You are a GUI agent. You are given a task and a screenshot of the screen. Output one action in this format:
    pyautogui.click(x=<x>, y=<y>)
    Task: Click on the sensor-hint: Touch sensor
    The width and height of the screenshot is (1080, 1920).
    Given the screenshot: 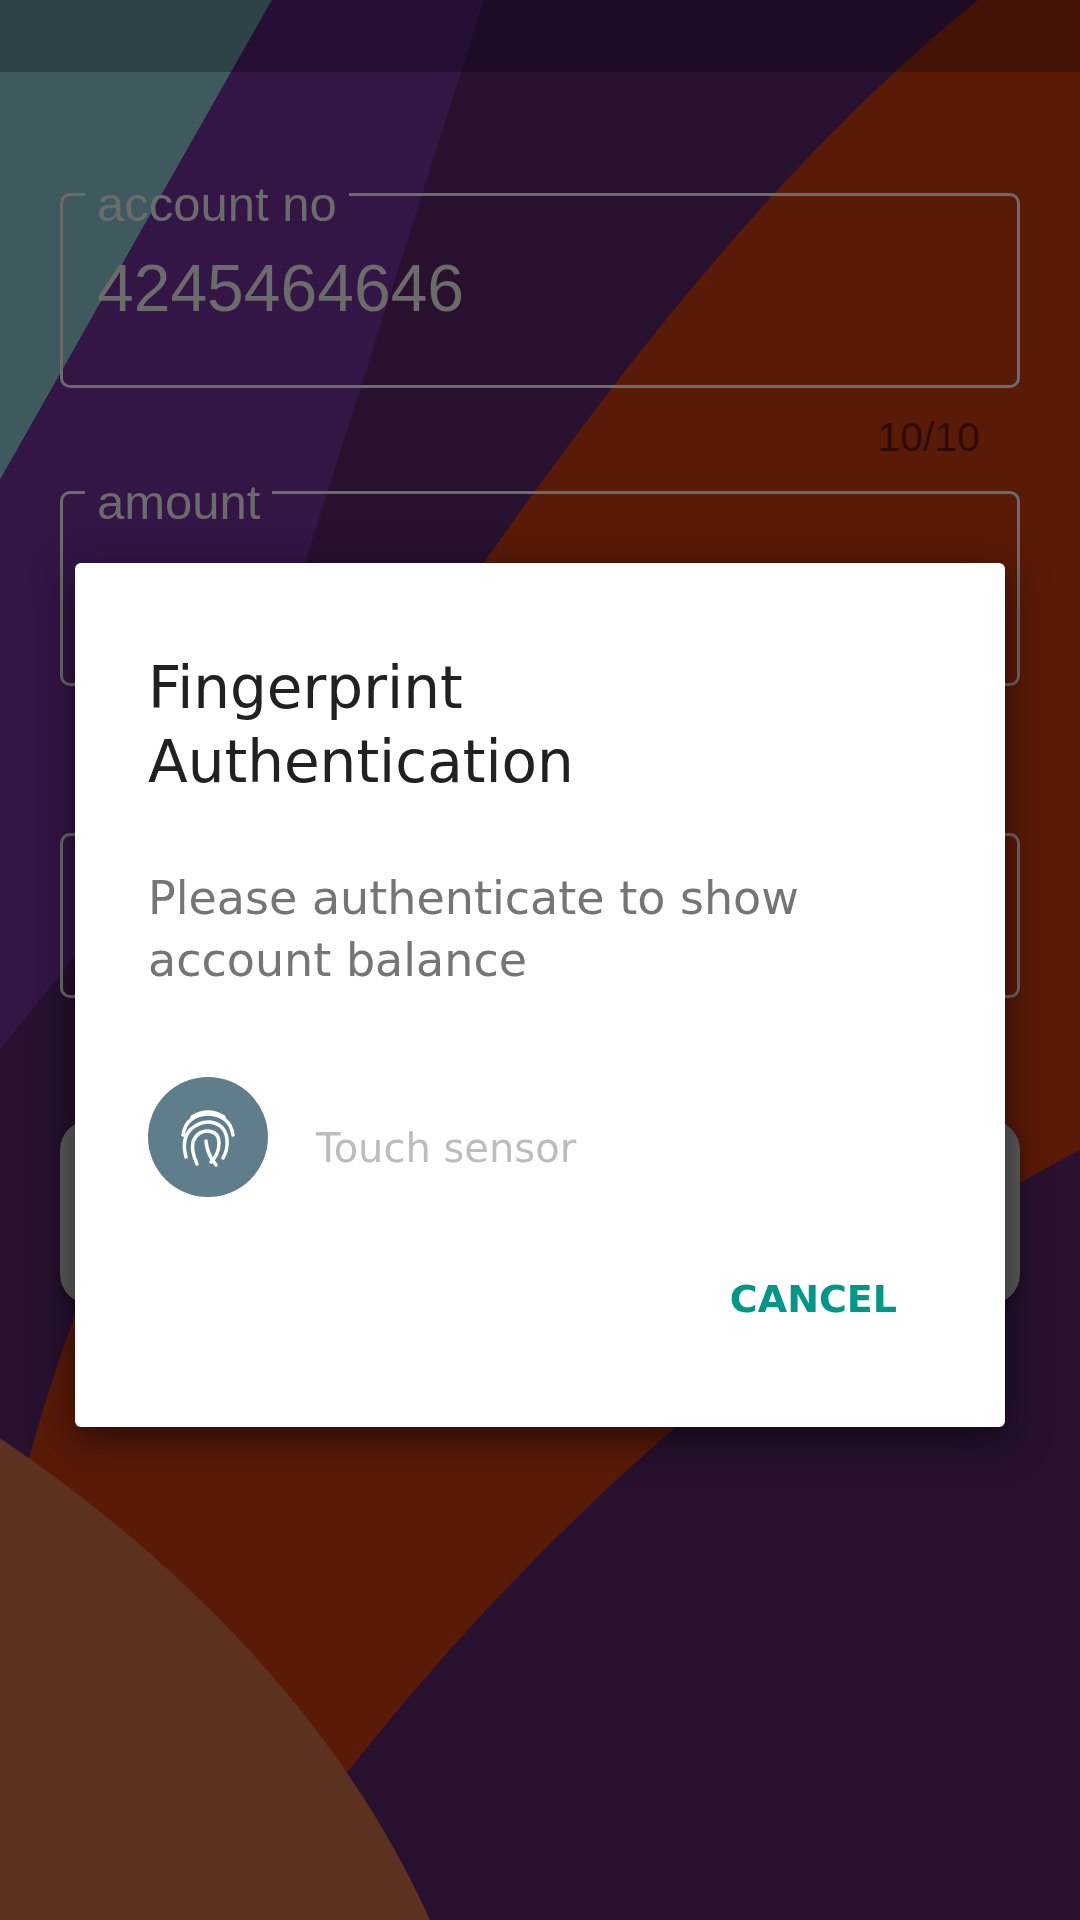 What is the action you would take?
    pyautogui.click(x=446, y=1148)
    